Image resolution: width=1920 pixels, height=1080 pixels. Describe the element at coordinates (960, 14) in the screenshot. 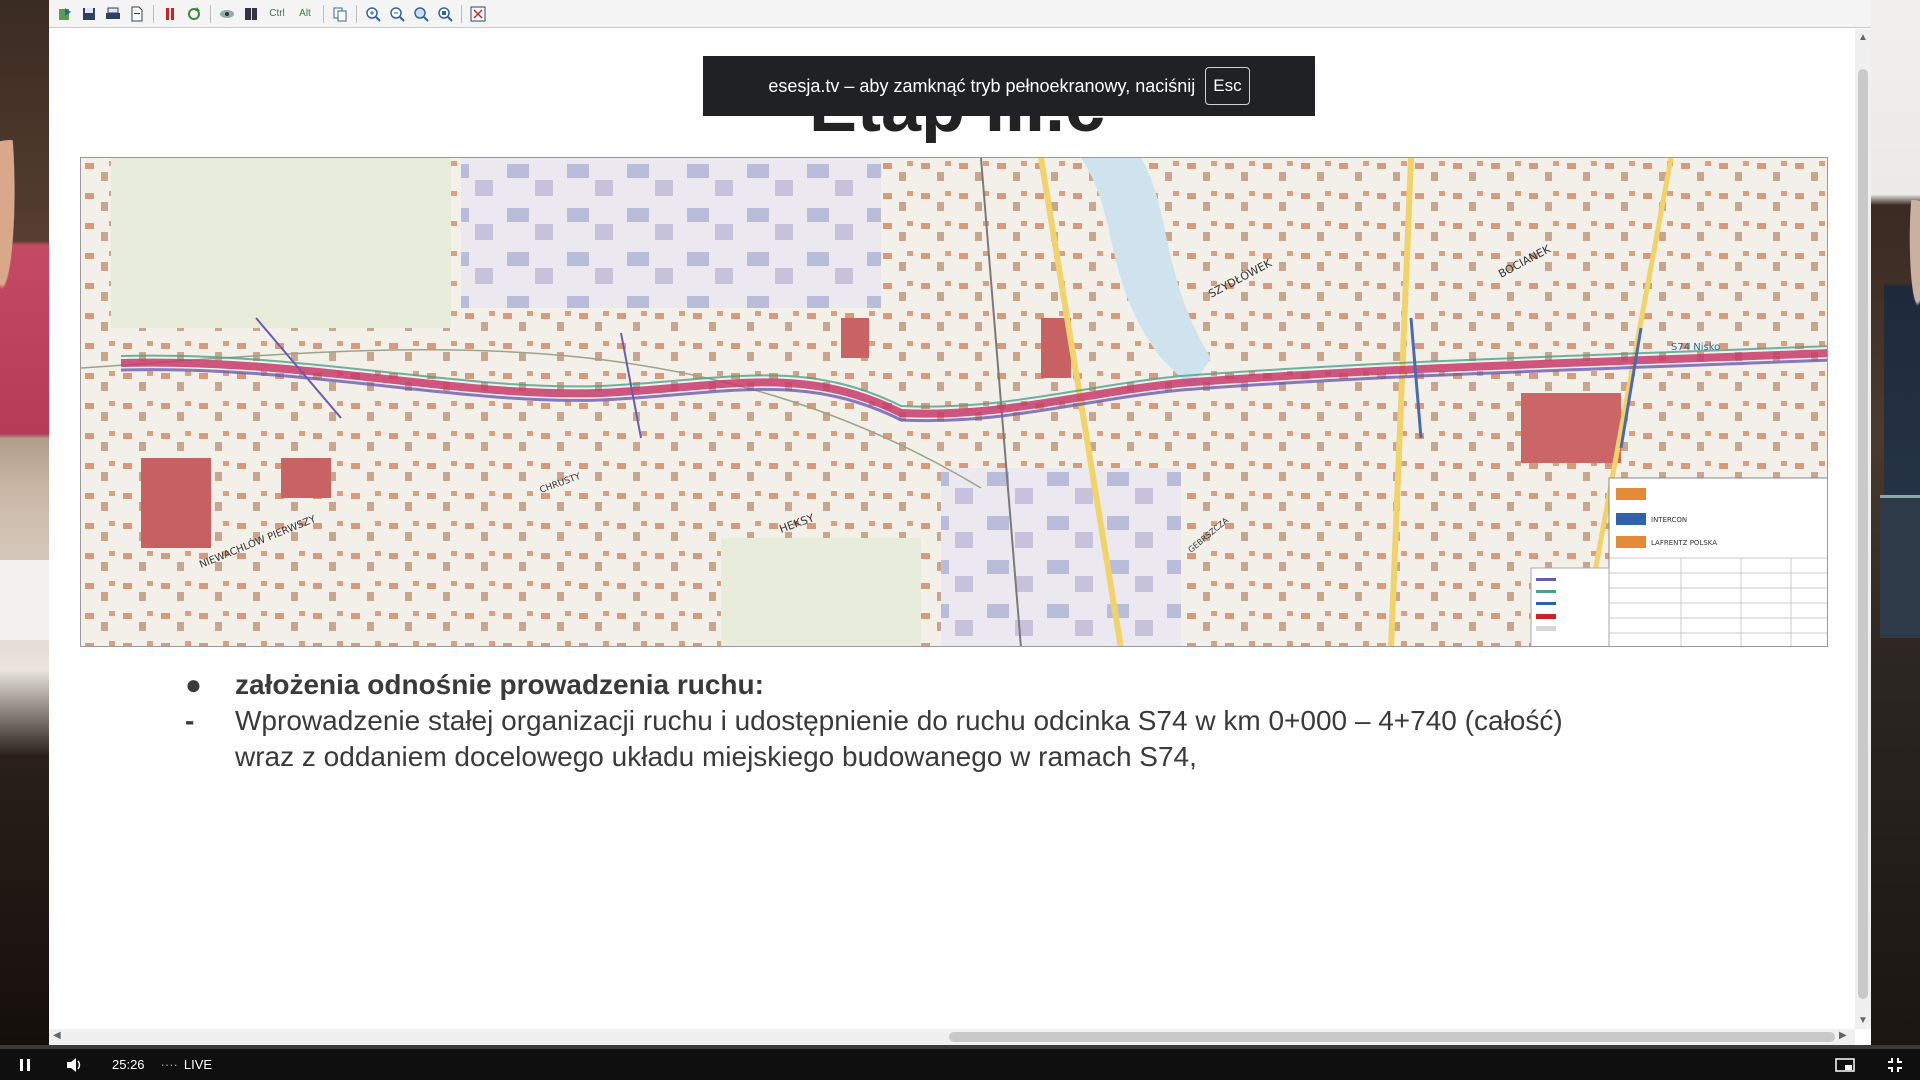

I see `viewer-toolbar: Ctrl Alt` at that location.